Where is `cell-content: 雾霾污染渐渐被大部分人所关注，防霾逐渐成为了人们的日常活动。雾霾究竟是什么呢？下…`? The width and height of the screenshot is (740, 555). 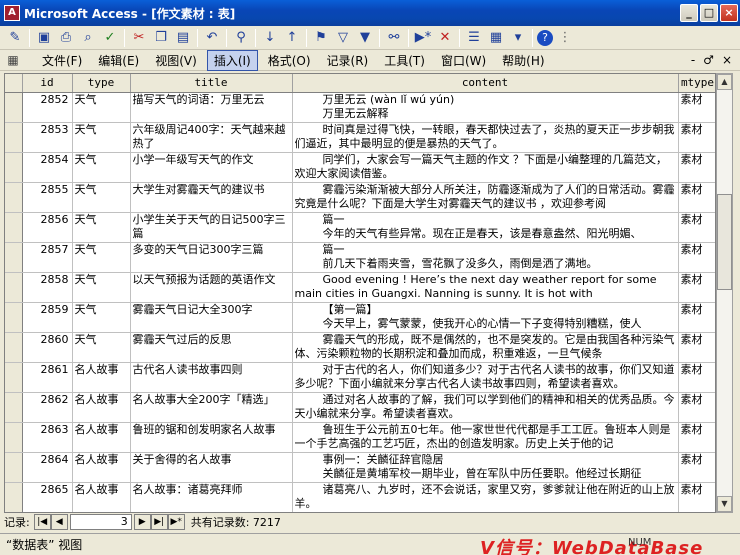
cell-content: 雾霾污染渐渐被大部分人所关注，防霾逐渐成为了人们的日常活动。雾霾究竟是什么呢？下… is located at coordinates (485, 197).